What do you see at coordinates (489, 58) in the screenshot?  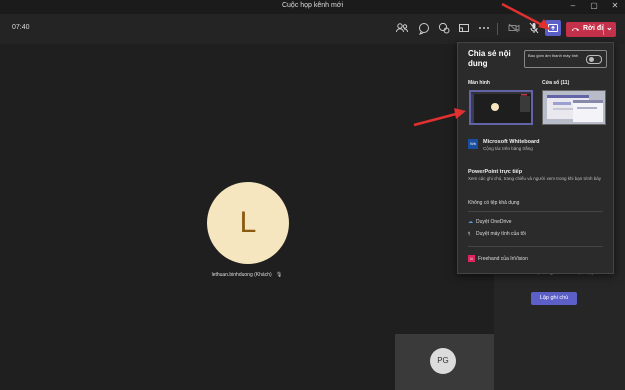 I see `share-popup-title: Chia sẻ nội dung` at bounding box center [489, 58].